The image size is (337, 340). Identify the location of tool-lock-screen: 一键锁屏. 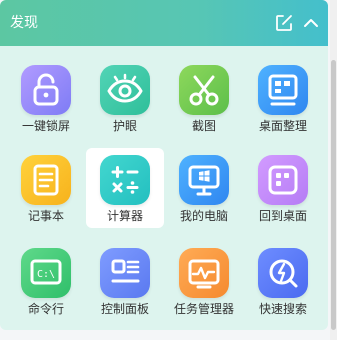
(46, 98).